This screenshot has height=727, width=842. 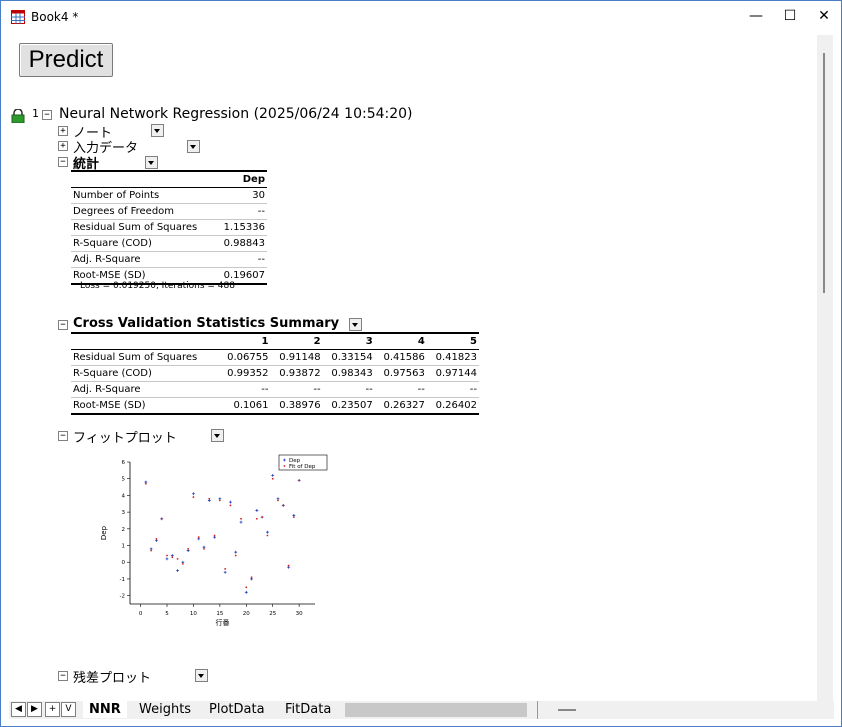 I want to click on cv-label: Residual Sum of Squares, so click(x=145, y=357).